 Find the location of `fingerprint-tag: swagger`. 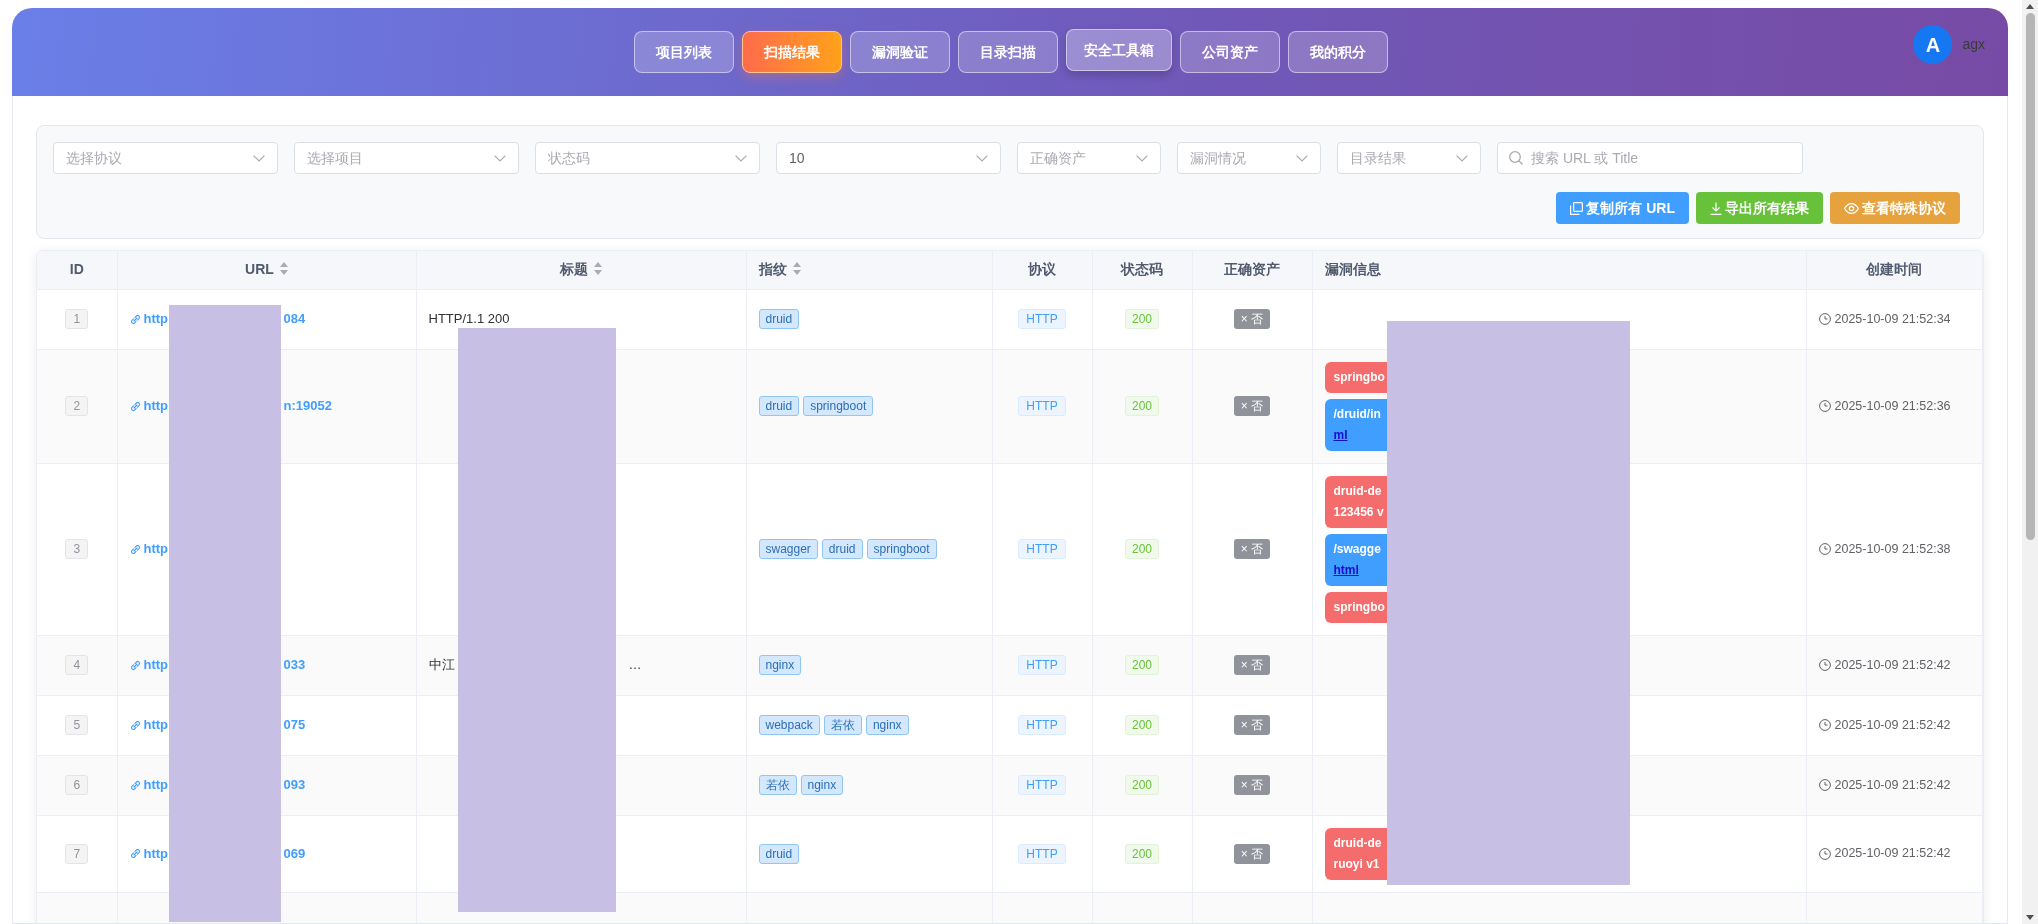

fingerprint-tag: swagger is located at coordinates (788, 549).